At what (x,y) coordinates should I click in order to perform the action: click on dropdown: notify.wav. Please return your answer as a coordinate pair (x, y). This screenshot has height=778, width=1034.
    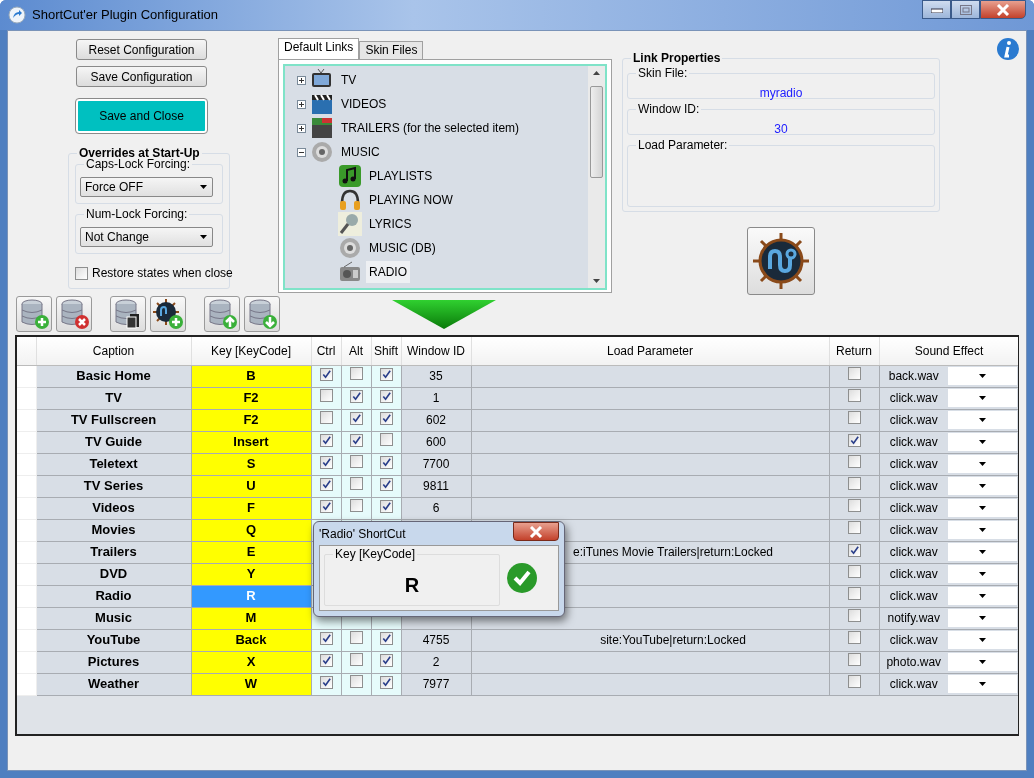
    Looking at the image, I should click on (948, 618).